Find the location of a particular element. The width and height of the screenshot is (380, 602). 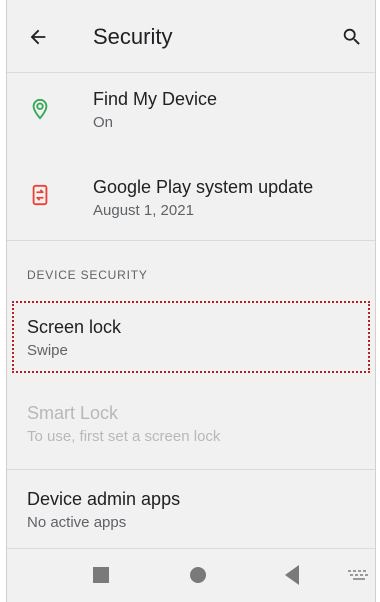

search-button is located at coordinates (352, 37).